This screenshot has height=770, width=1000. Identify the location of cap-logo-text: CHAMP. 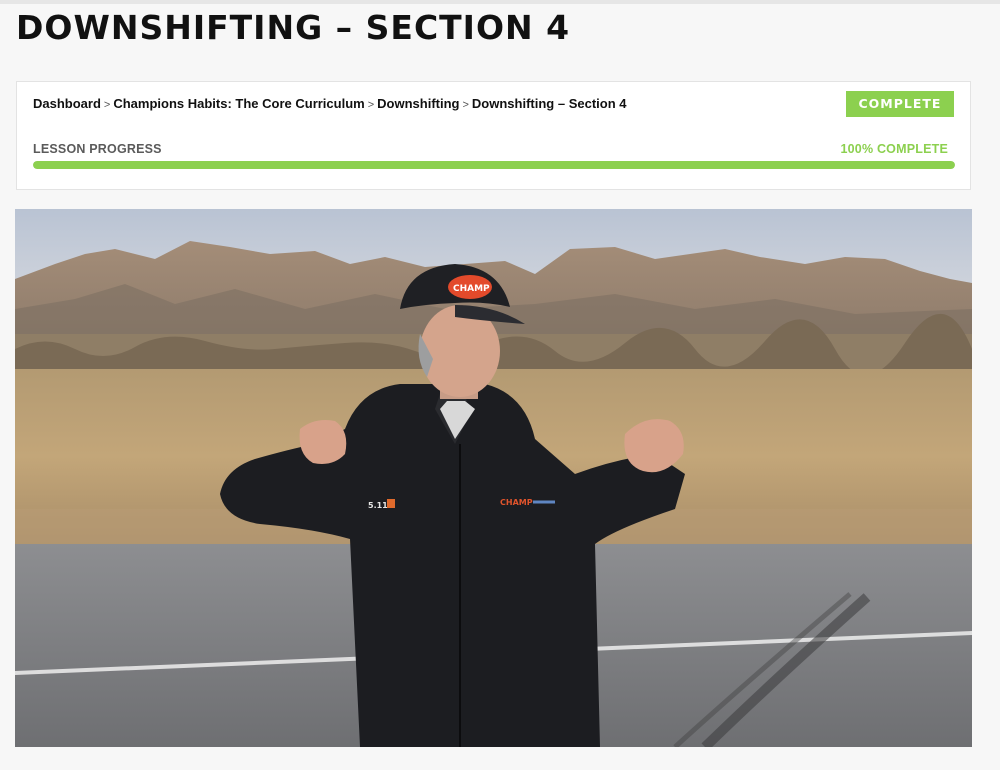
(471, 289).